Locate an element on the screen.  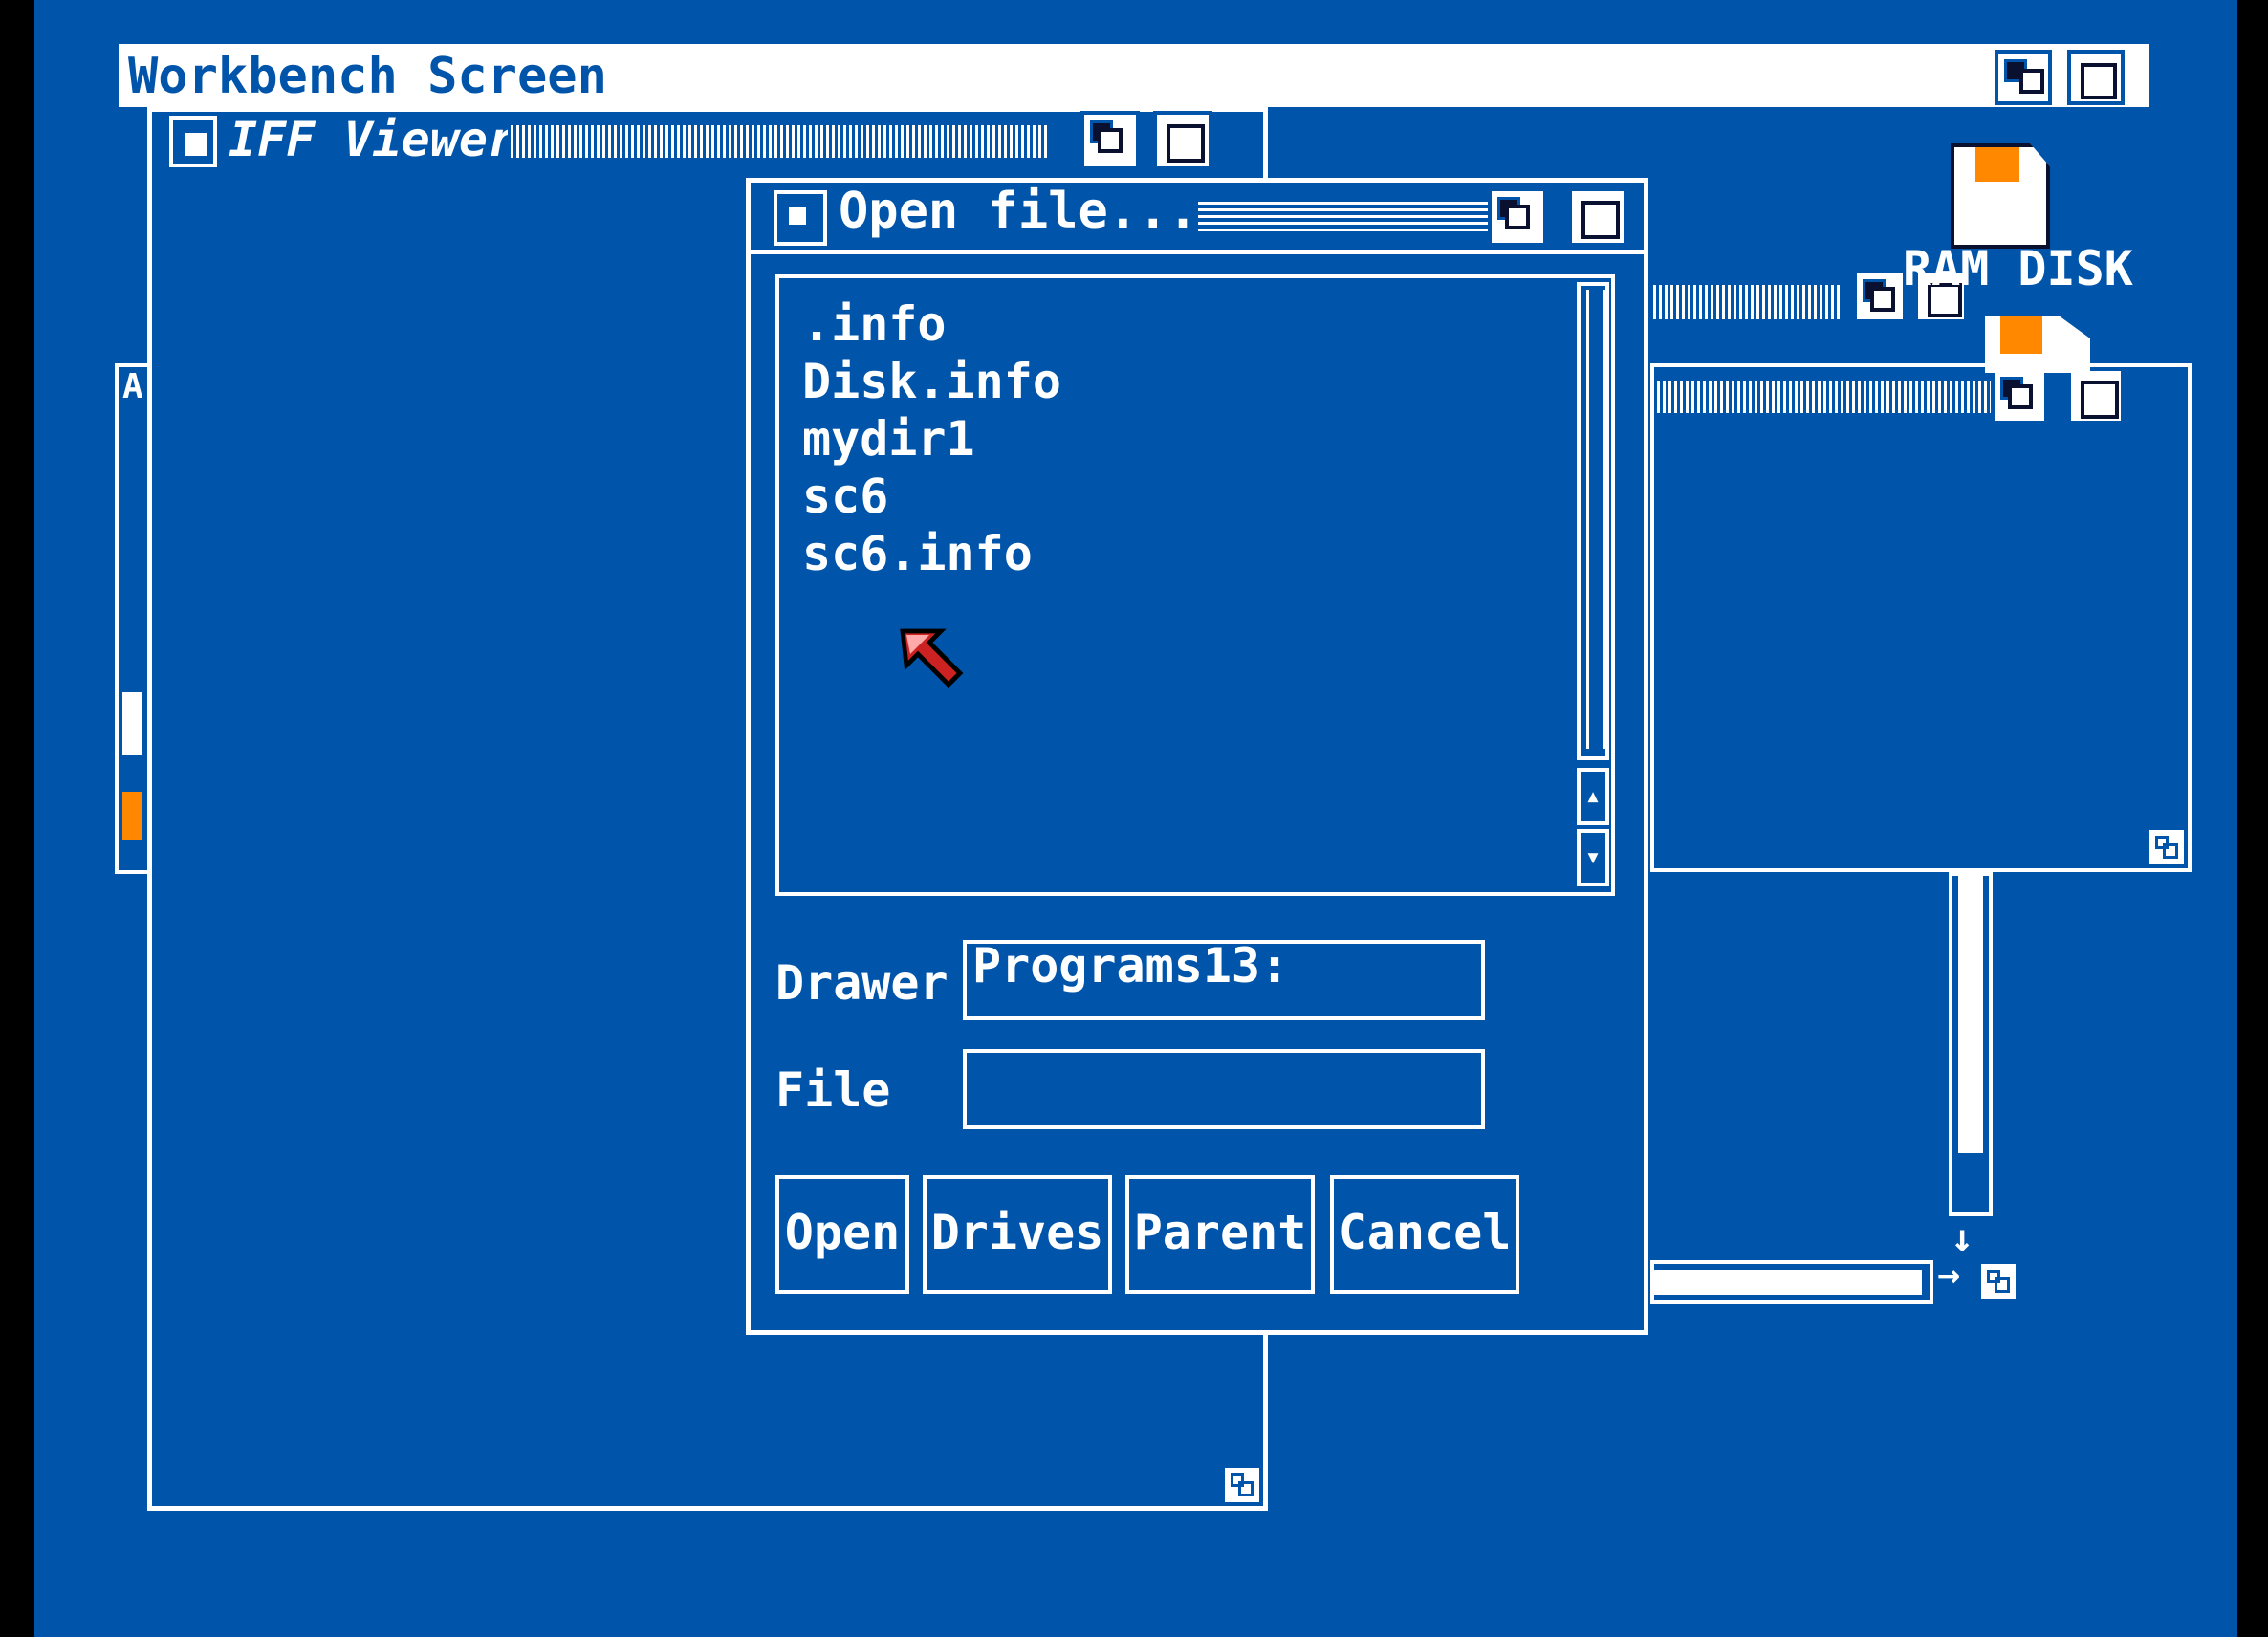
background-size-gadget is located at coordinates (1998, 1281).